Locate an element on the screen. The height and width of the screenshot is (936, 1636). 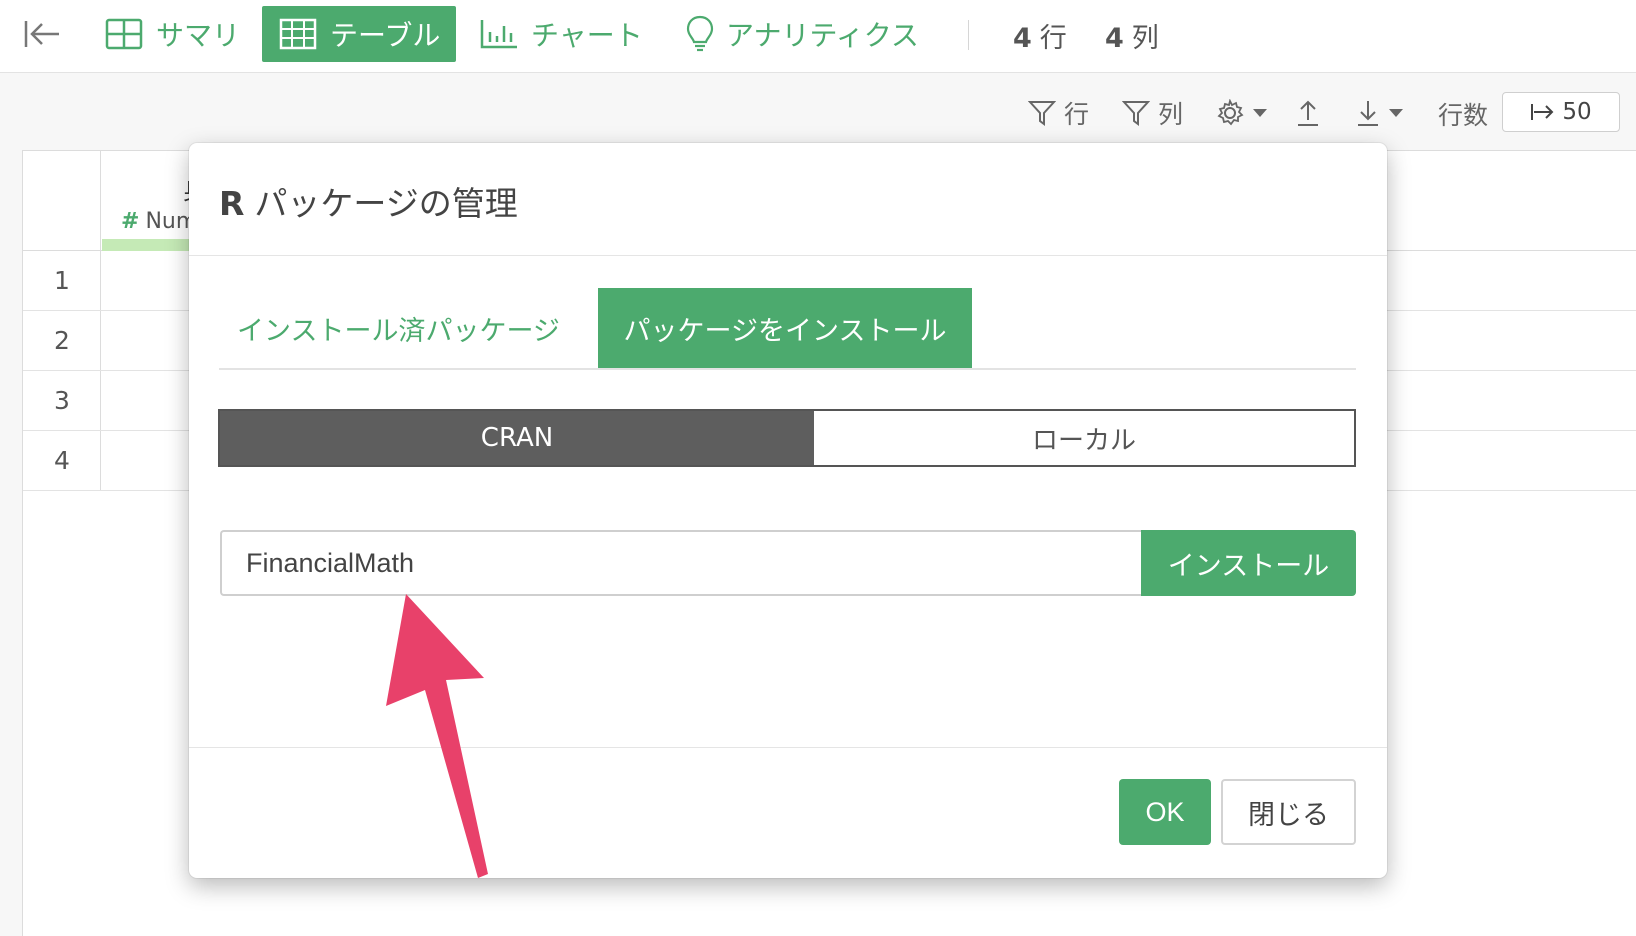
close-button: 閉じる is located at coordinates (1288, 812).